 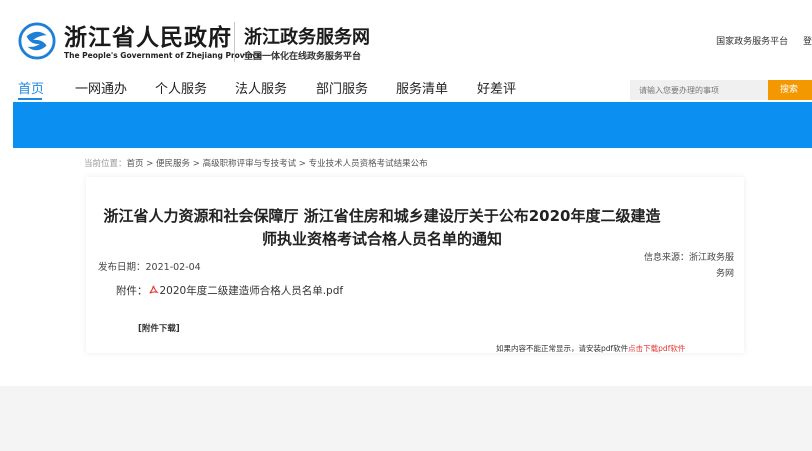 I want to click on top-links: 国家政务服务平台 登, so click(x=758, y=40).